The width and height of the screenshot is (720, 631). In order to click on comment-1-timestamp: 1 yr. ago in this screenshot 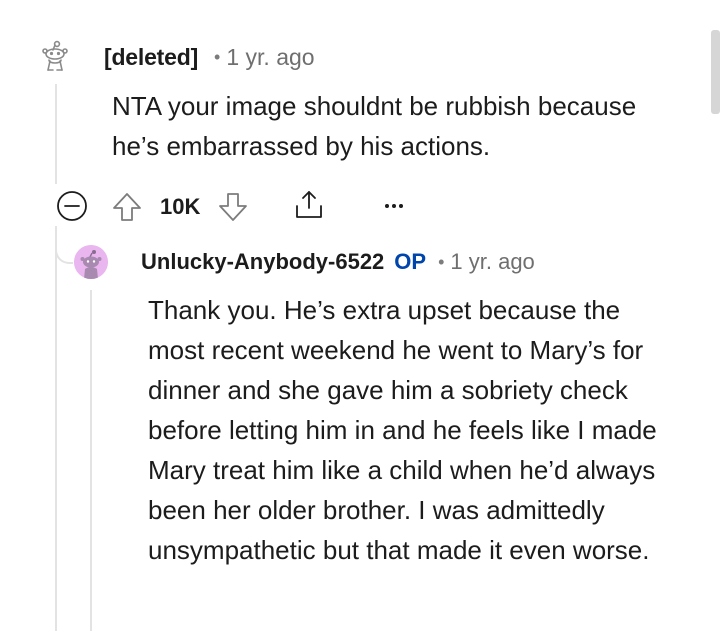, I will do `click(270, 57)`.